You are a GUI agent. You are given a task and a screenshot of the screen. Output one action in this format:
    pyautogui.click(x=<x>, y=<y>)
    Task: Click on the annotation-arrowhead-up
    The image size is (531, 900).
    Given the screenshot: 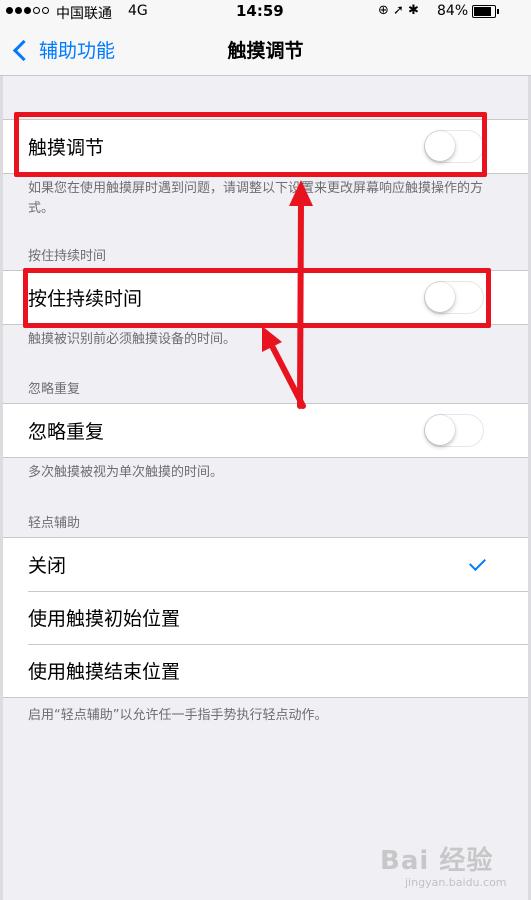 What is the action you would take?
    pyautogui.click(x=301, y=193)
    